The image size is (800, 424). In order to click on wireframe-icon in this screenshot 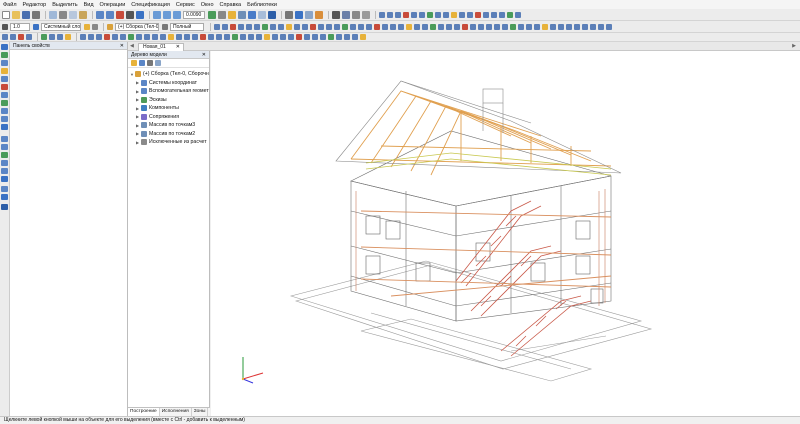, I will do `click(262, 14)`.